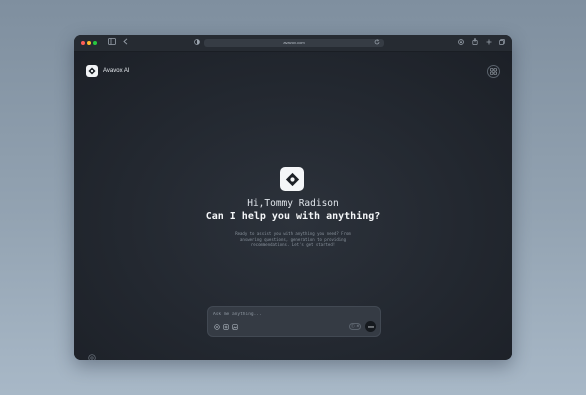 This screenshot has width=586, height=395. What do you see at coordinates (283, 314) in the screenshot?
I see `chat-input` at bounding box center [283, 314].